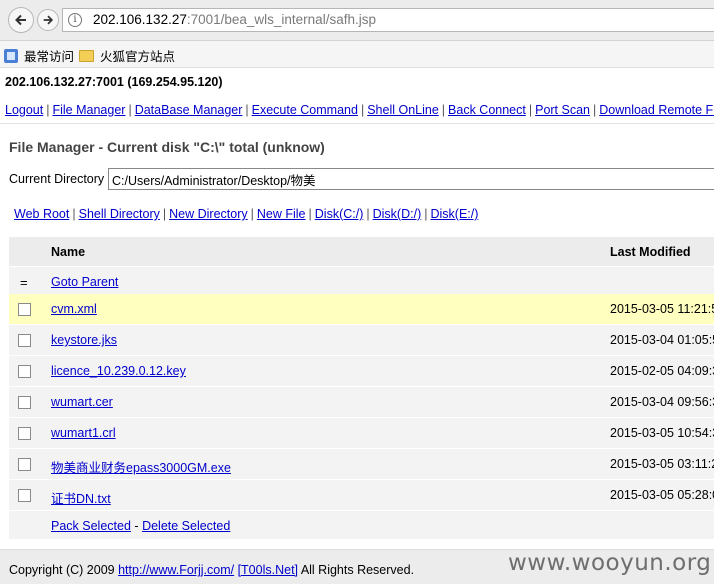 The height and width of the screenshot is (584, 714). I want to click on menu-shell-online: Shell OnLine, so click(403, 110).